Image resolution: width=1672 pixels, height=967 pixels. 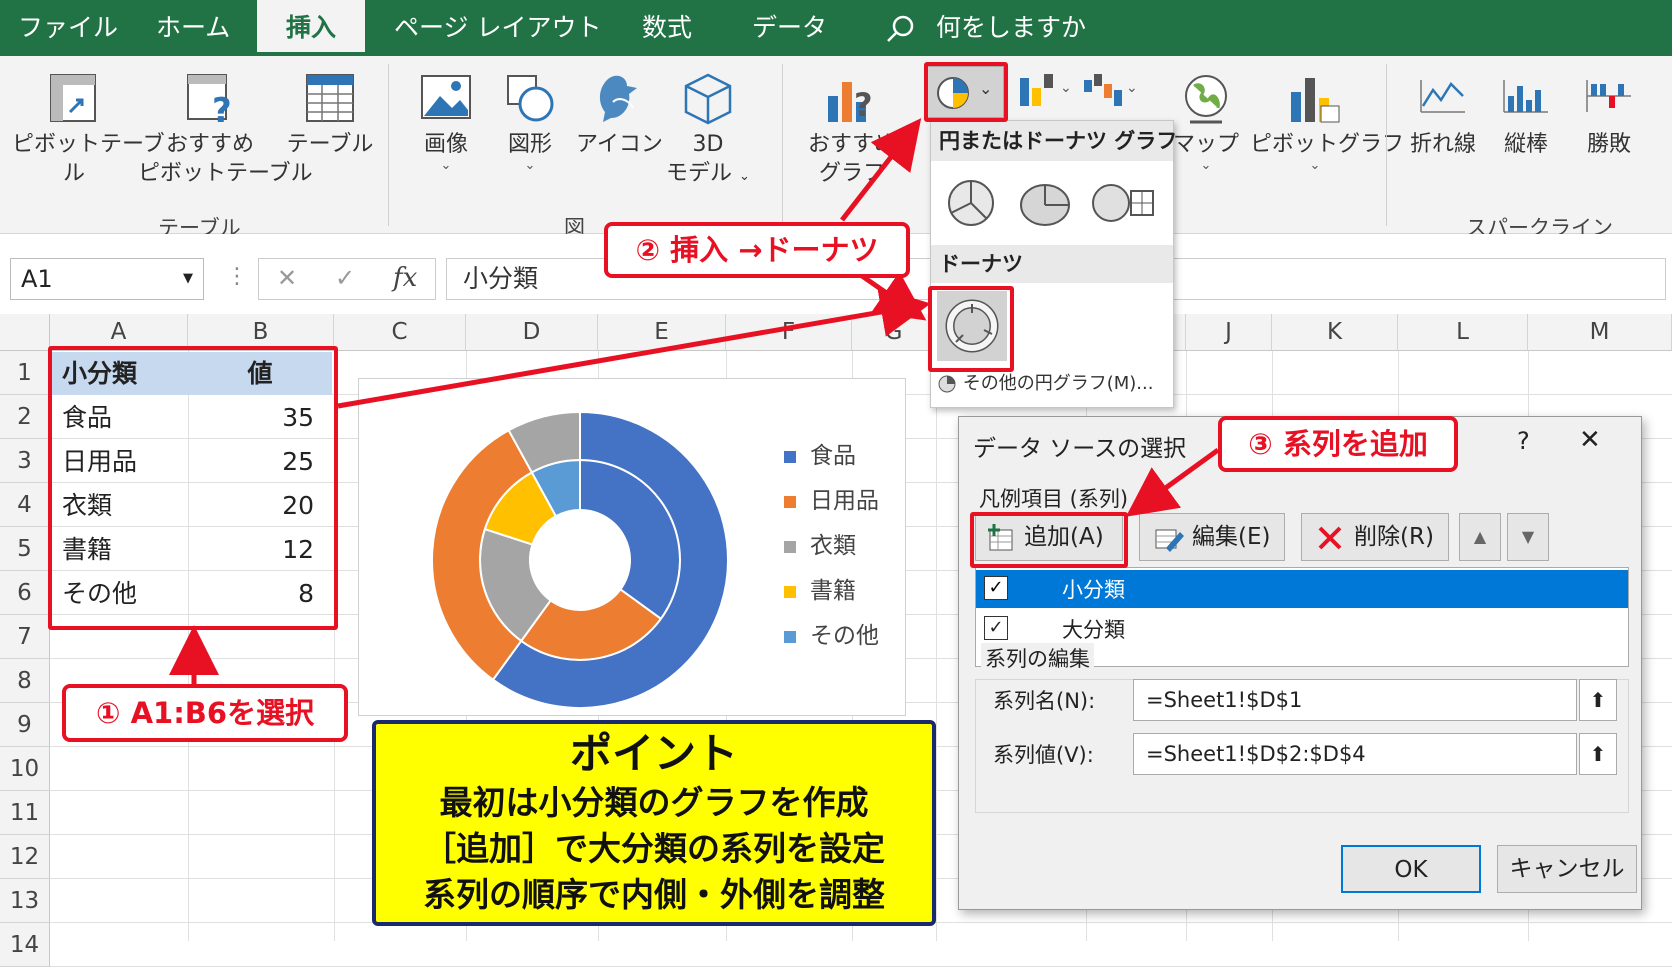 What do you see at coordinates (654, 802) in the screenshot?
I see `point-line: 最初は小分類のグラフを作成` at bounding box center [654, 802].